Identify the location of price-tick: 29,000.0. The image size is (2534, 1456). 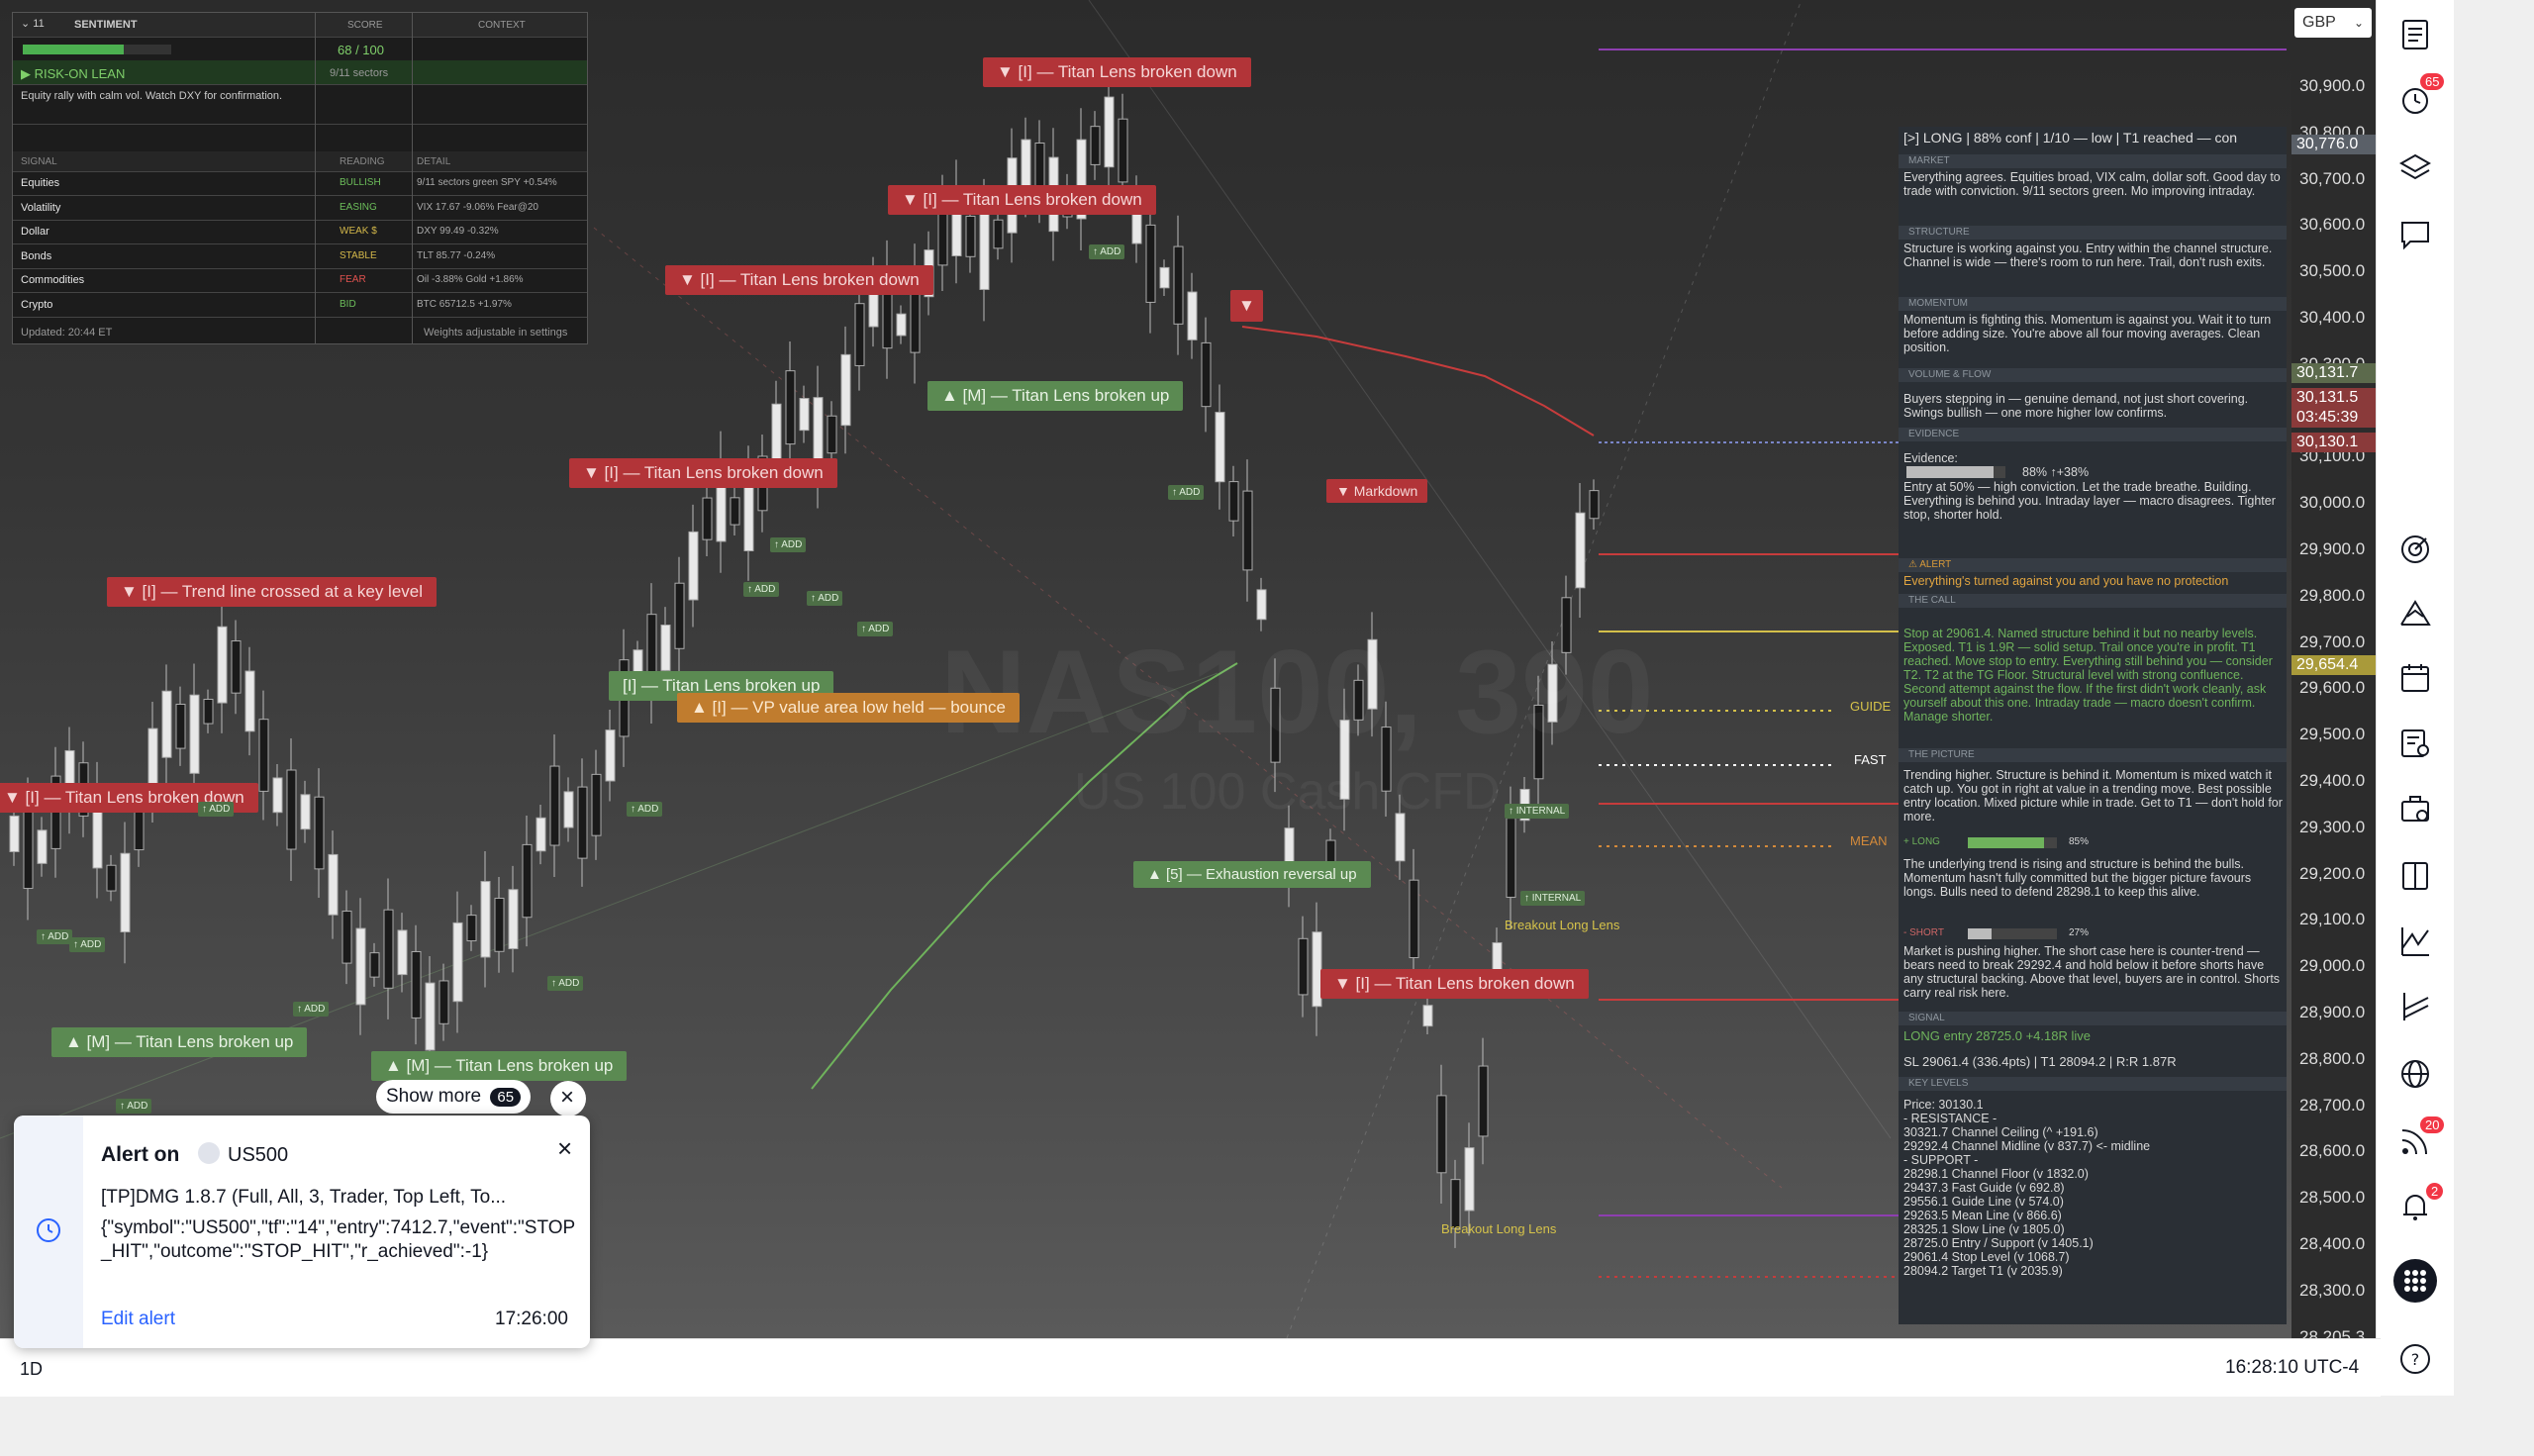
(2332, 966).